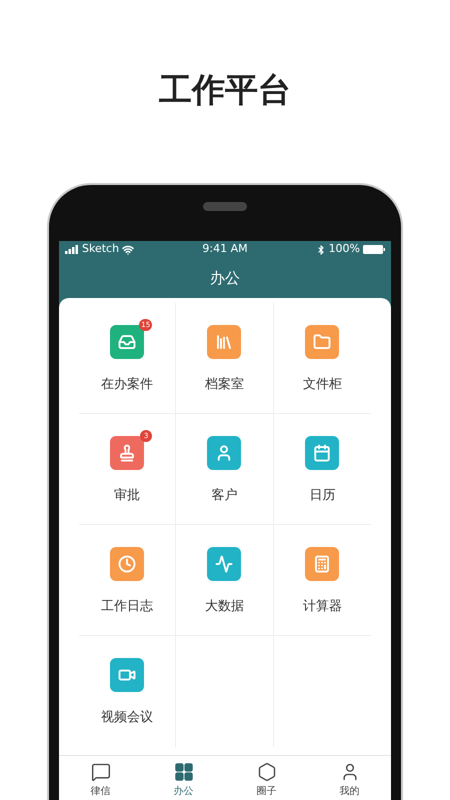 Image resolution: width=450 pixels, height=800 pixels. Describe the element at coordinates (225, 206) in the screenshot. I see `speaker-slot` at that location.